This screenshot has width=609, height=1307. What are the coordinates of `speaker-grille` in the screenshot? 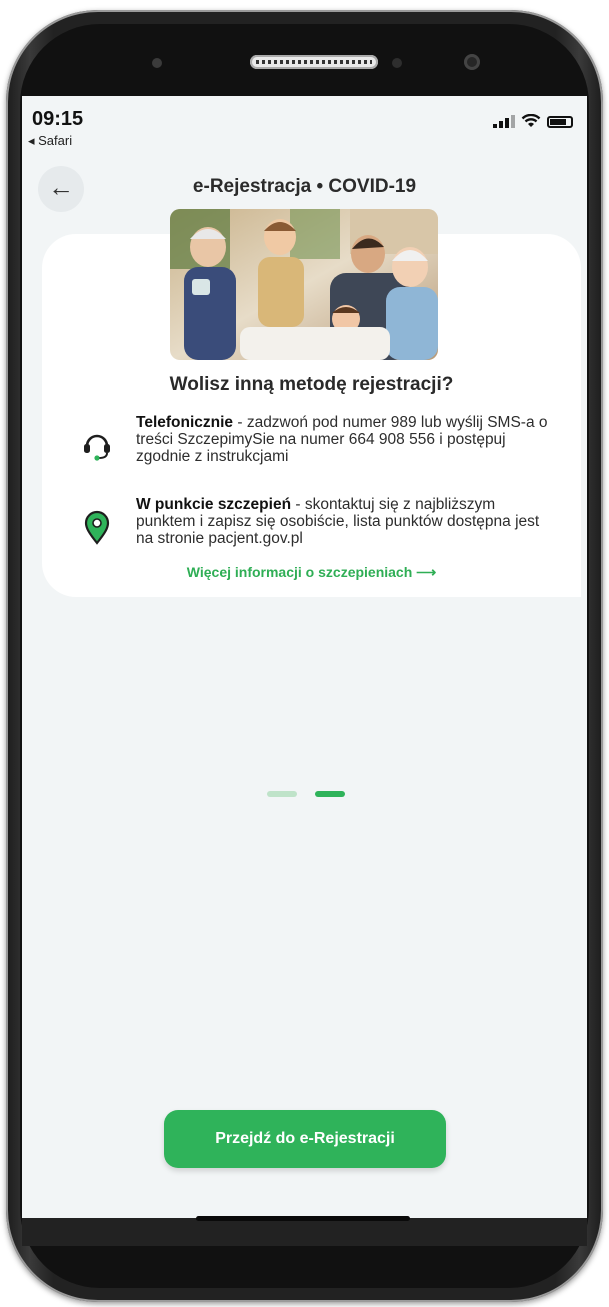 It's located at (314, 62).